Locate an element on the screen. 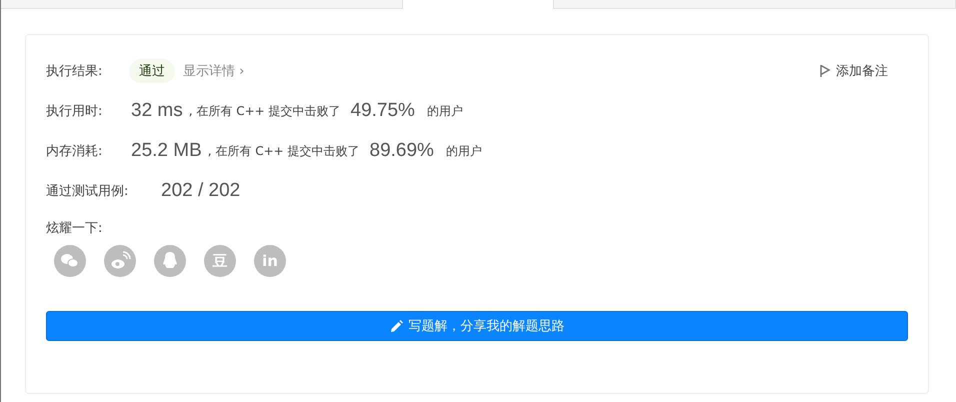  stat-percent: 49.75% is located at coordinates (382, 111).